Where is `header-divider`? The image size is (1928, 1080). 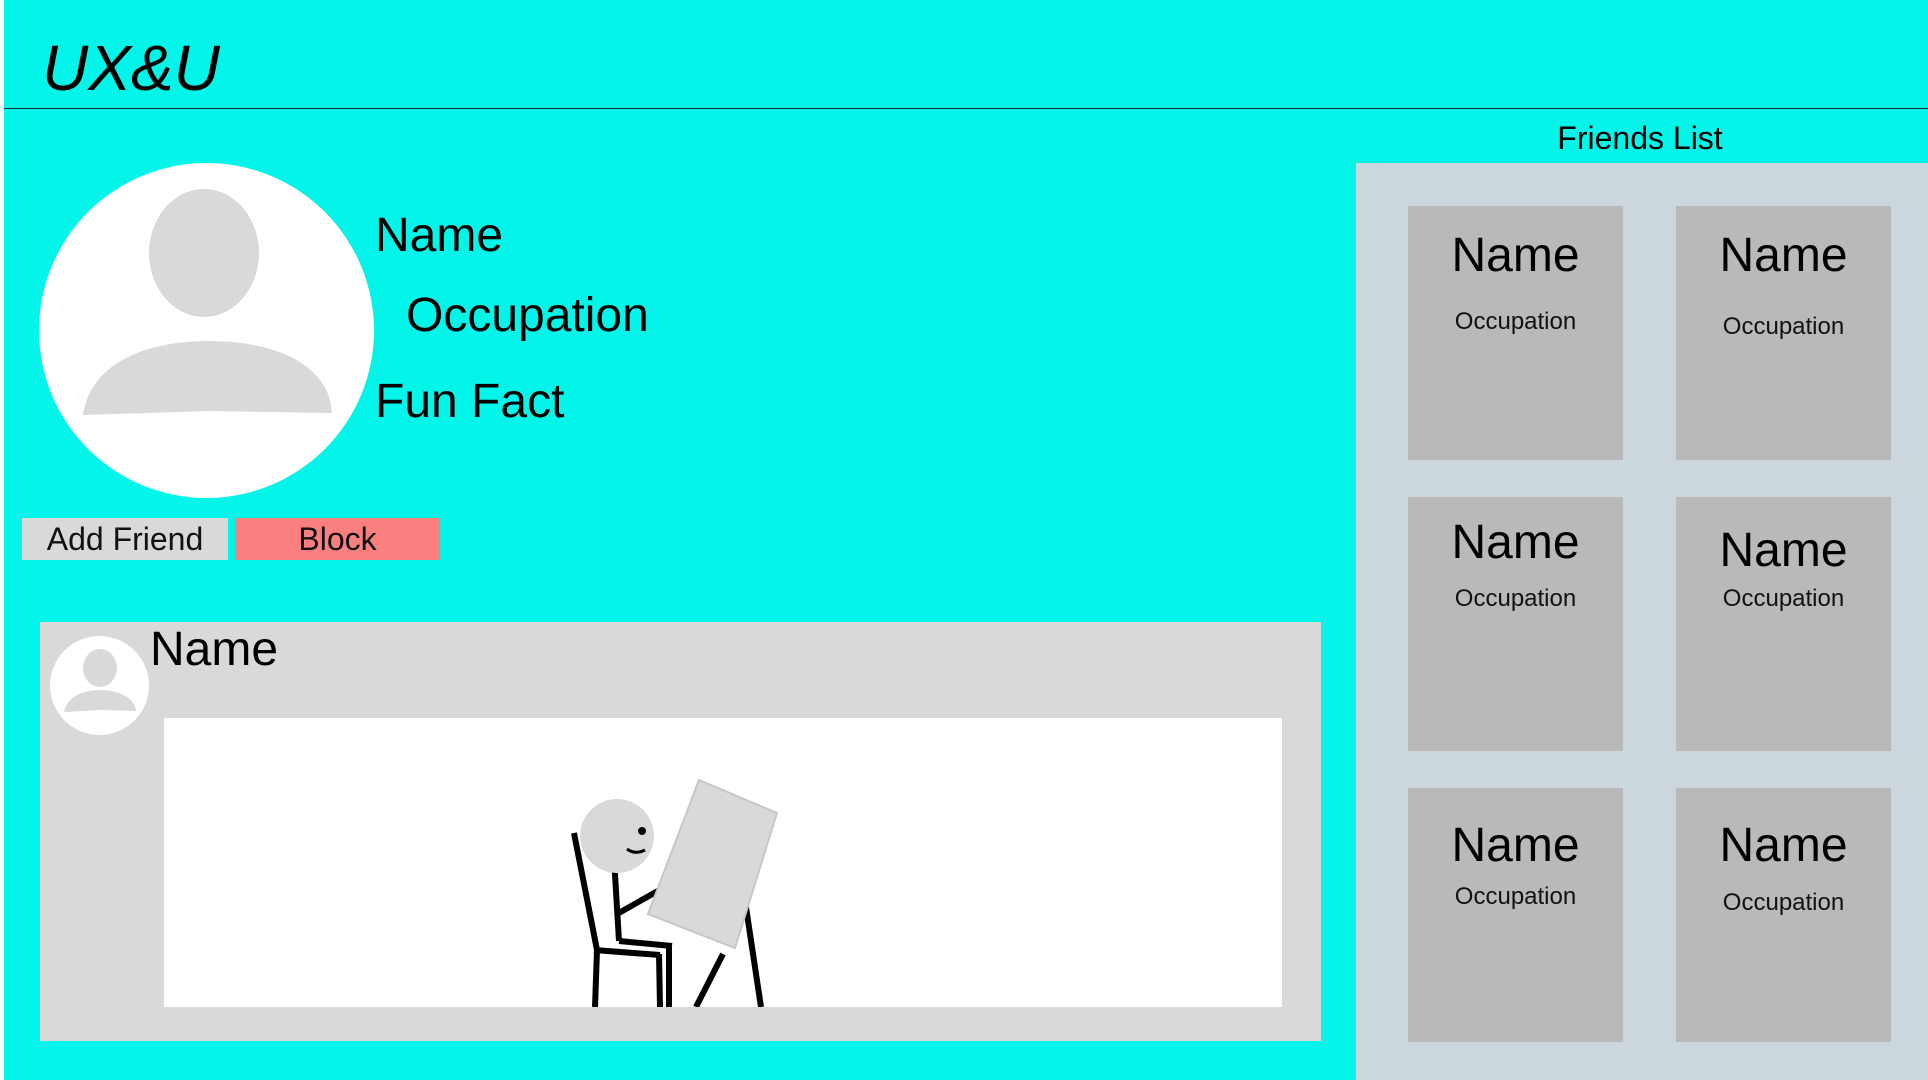 header-divider is located at coordinates (966, 108).